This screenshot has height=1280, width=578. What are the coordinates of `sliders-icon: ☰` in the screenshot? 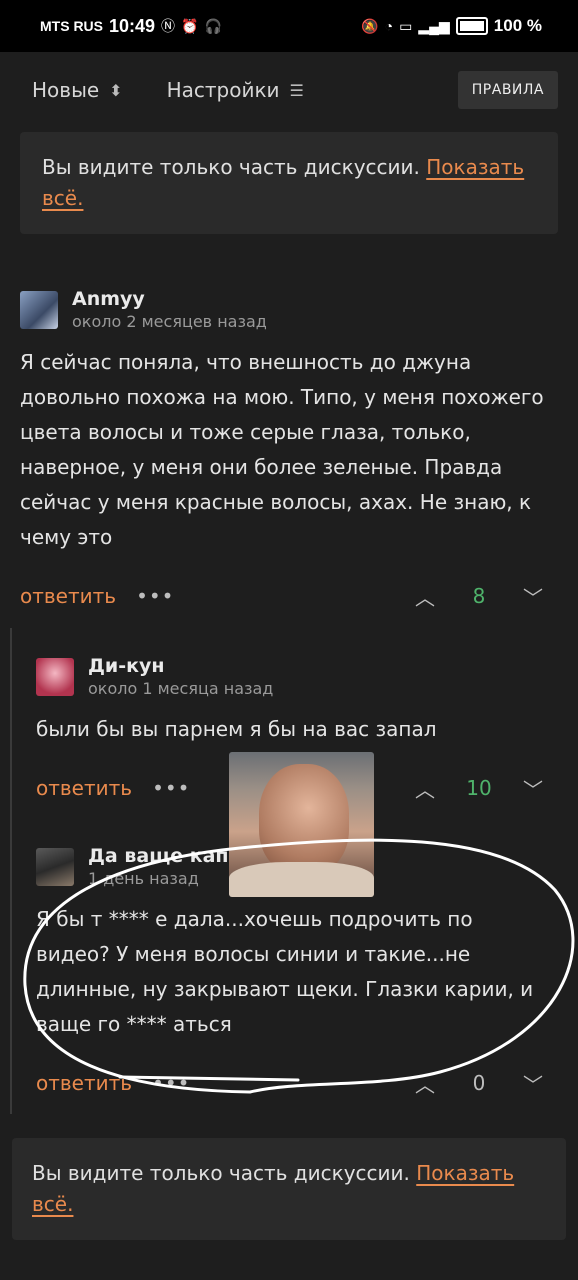 It's located at (296, 90).